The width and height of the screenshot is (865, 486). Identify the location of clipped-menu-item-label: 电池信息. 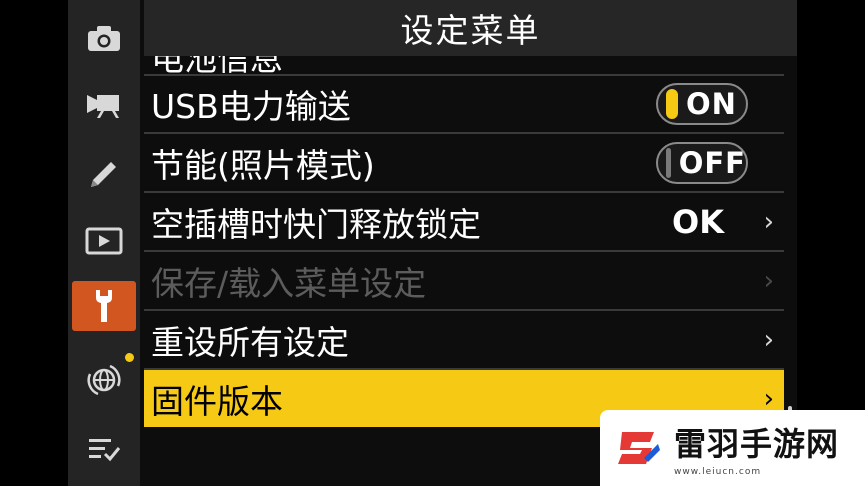
(217, 66).